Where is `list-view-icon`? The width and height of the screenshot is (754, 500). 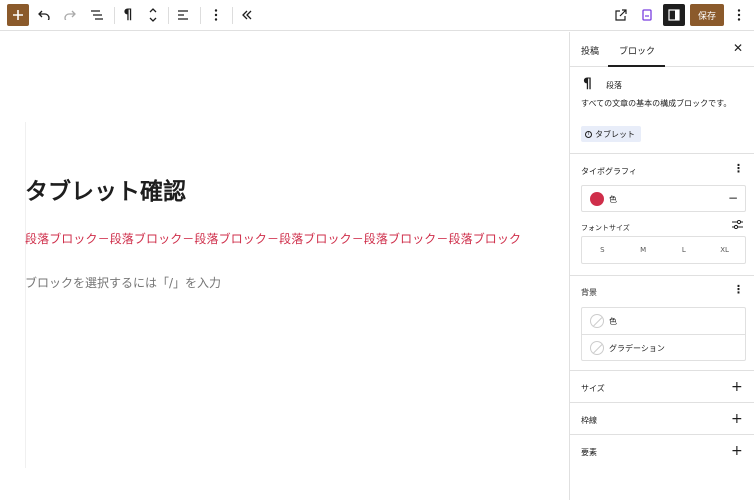
list-view-icon is located at coordinates (97, 15).